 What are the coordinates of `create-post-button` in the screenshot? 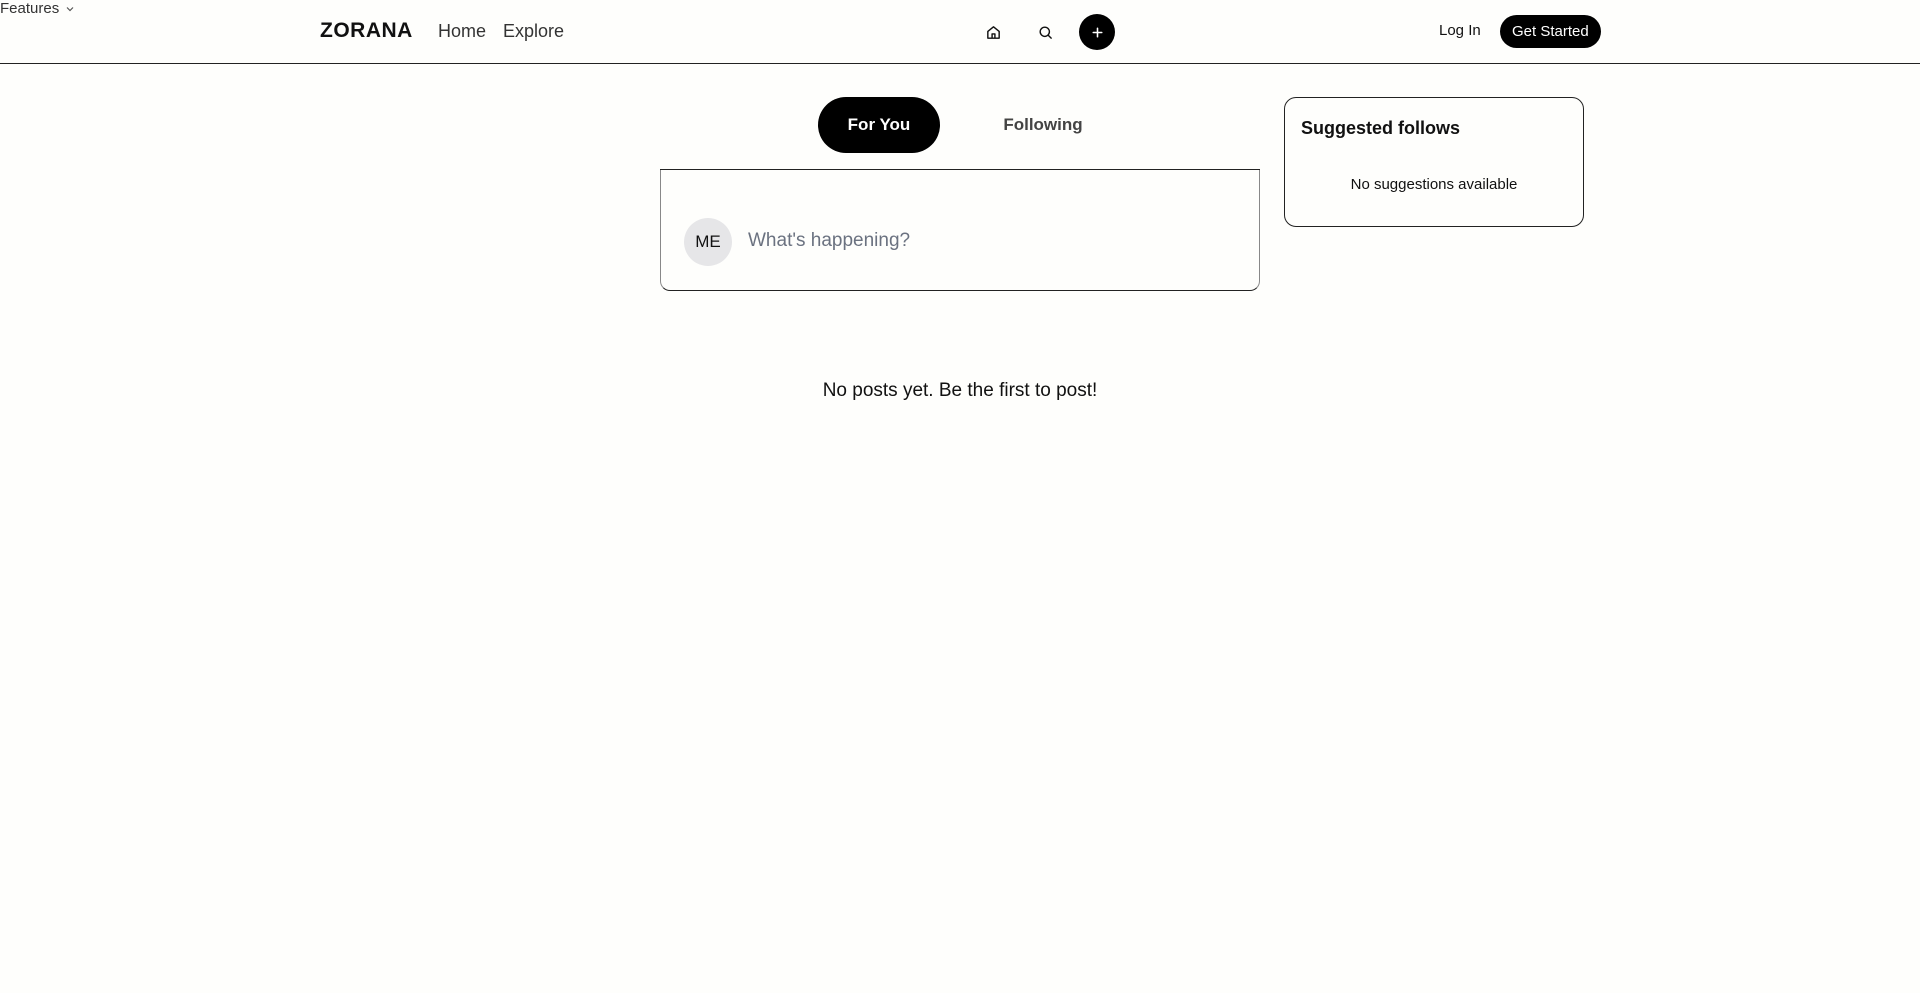 It's located at (1097, 32).